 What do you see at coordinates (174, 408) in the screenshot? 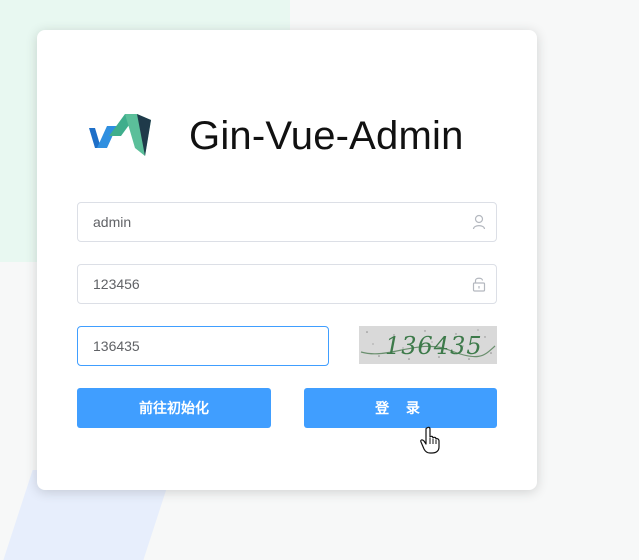
I see `init-button: 前往初始化` at bounding box center [174, 408].